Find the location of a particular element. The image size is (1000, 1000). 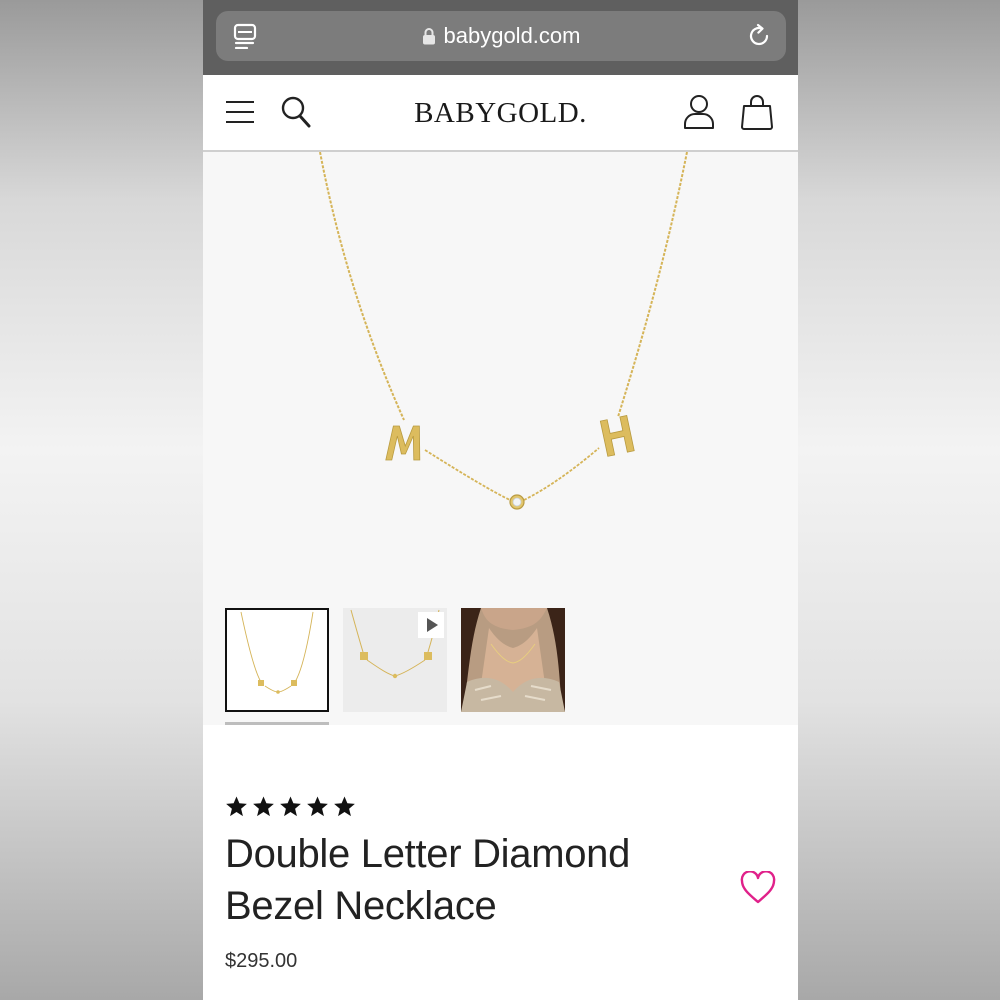

rating-stars is located at coordinates (290, 806).